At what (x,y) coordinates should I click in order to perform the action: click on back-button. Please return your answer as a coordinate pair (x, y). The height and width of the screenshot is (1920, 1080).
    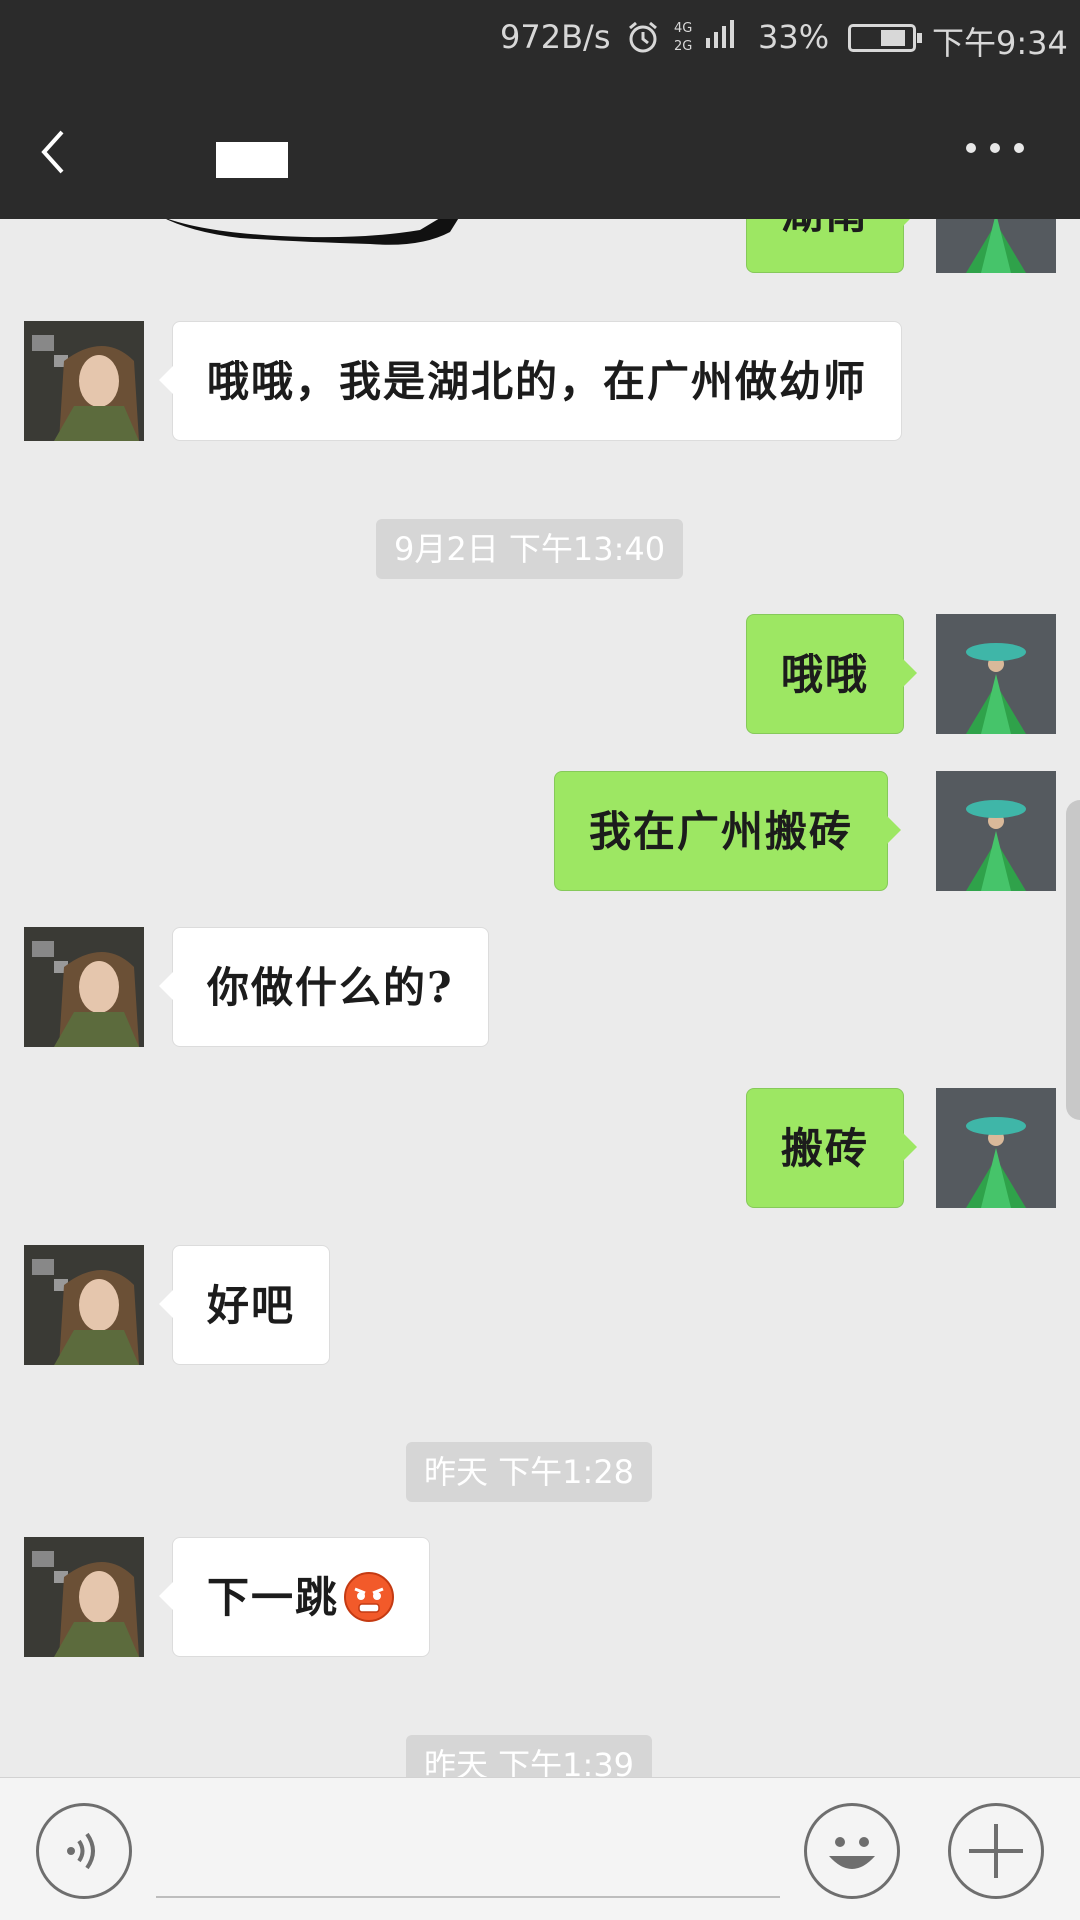
    Looking at the image, I should click on (58, 150).